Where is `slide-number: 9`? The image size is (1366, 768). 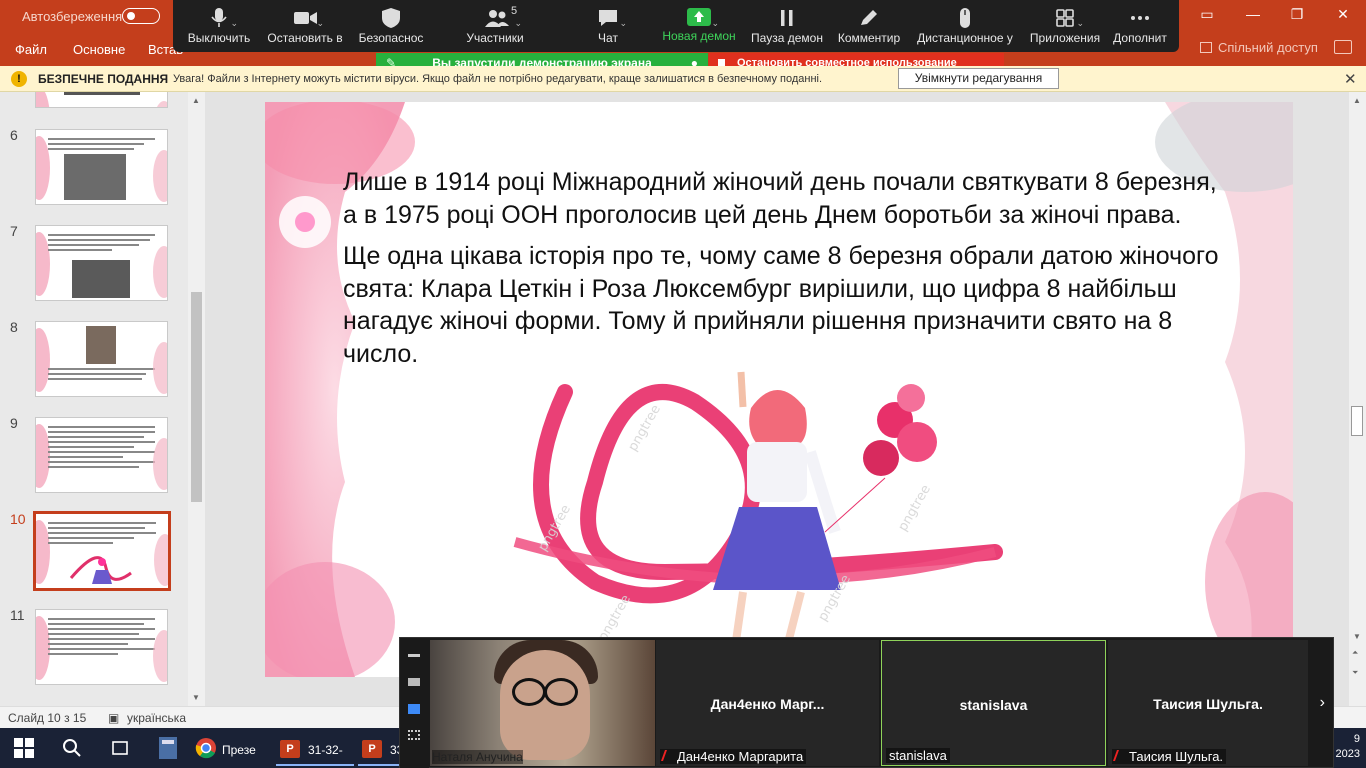 slide-number: 9 is located at coordinates (14, 423).